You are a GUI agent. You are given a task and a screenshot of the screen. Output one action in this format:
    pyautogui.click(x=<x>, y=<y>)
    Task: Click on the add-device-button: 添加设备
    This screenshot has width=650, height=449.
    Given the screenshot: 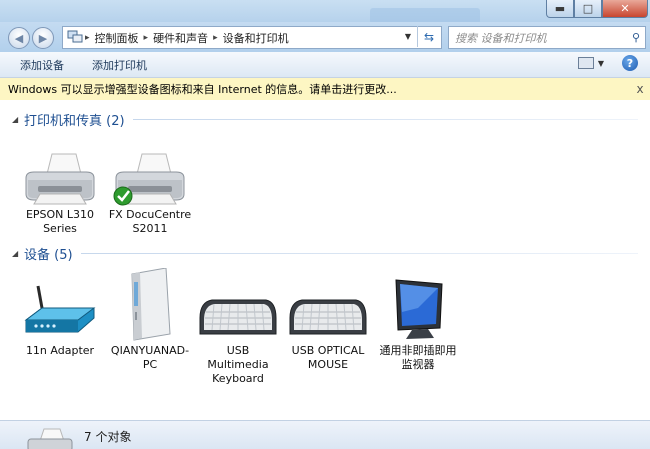 What is the action you would take?
    pyautogui.click(x=42, y=65)
    